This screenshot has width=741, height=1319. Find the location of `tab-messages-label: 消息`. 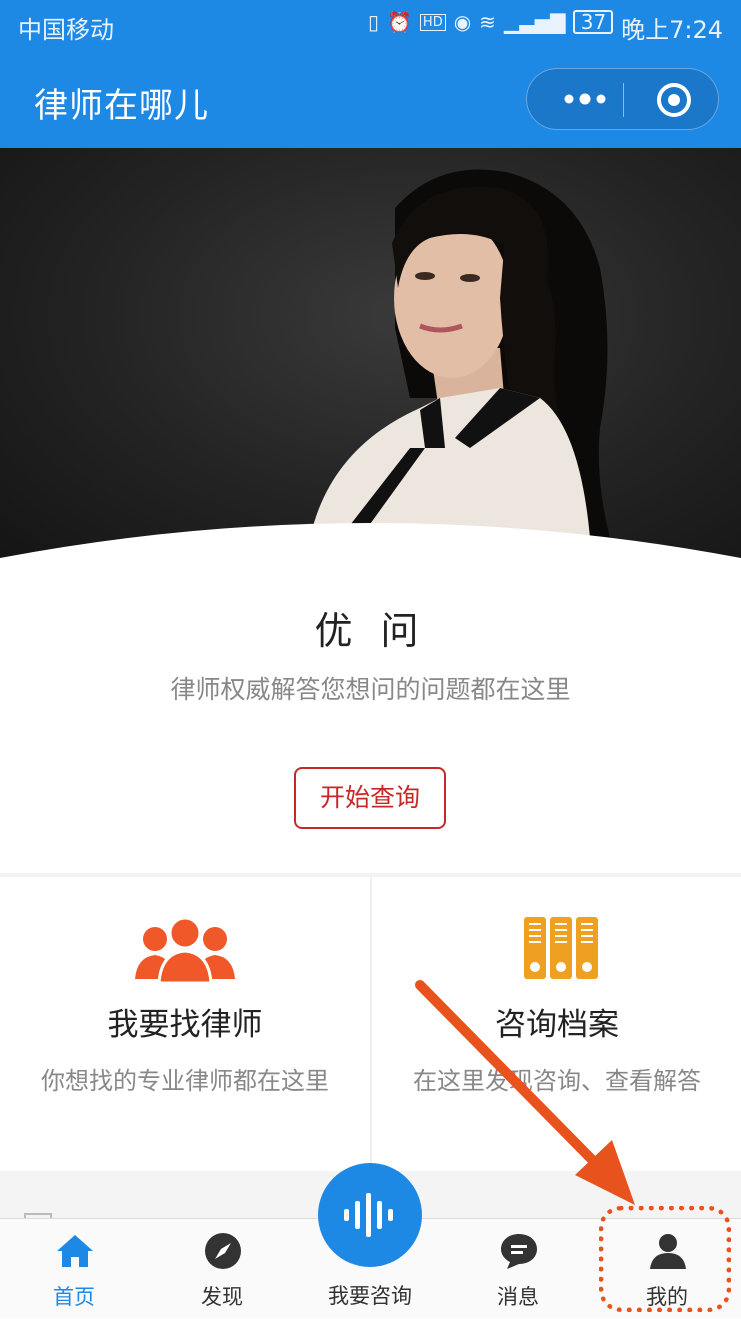

tab-messages-label: 消息 is located at coordinates (518, 1297).